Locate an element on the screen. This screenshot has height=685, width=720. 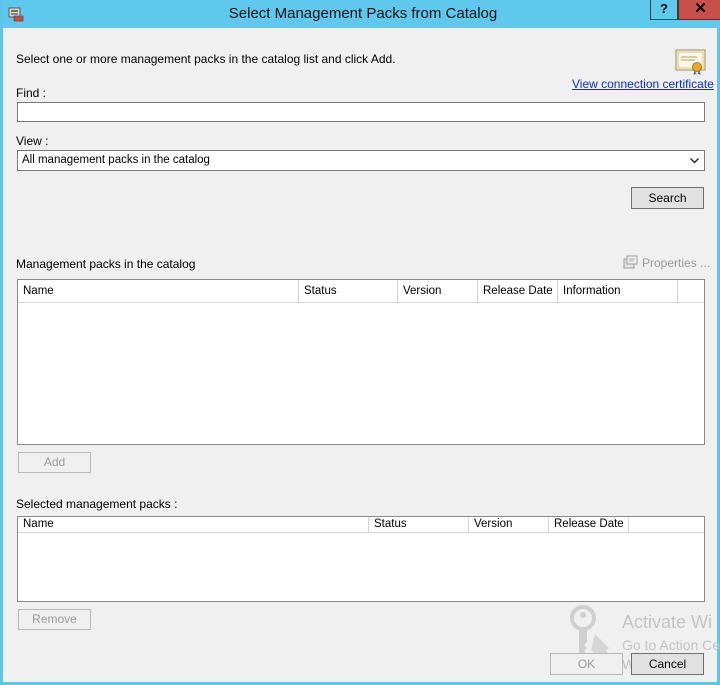
cancel-button: Cancel is located at coordinates (667, 664).